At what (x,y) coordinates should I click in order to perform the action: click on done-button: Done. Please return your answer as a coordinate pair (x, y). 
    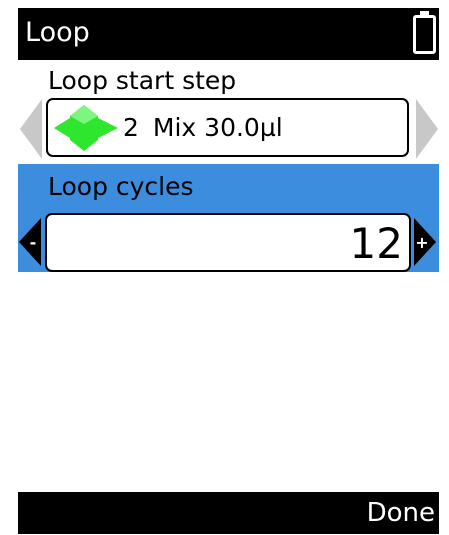
    Looking at the image, I should click on (401, 513).